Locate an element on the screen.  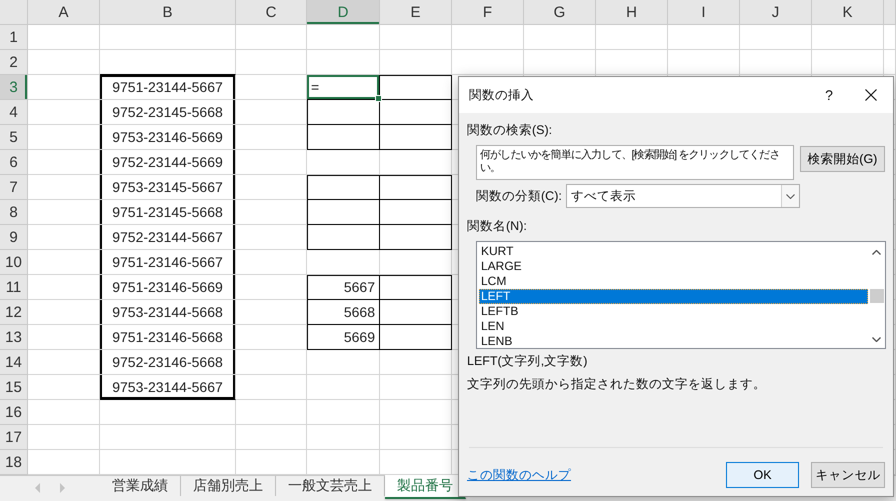
table-cell: 9753-23144-5667 is located at coordinates (168, 387).